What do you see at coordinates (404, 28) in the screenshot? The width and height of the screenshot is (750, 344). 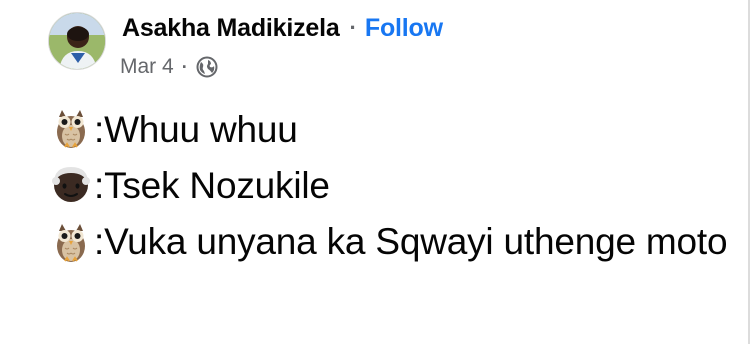 I see `follow-button: Follow` at bounding box center [404, 28].